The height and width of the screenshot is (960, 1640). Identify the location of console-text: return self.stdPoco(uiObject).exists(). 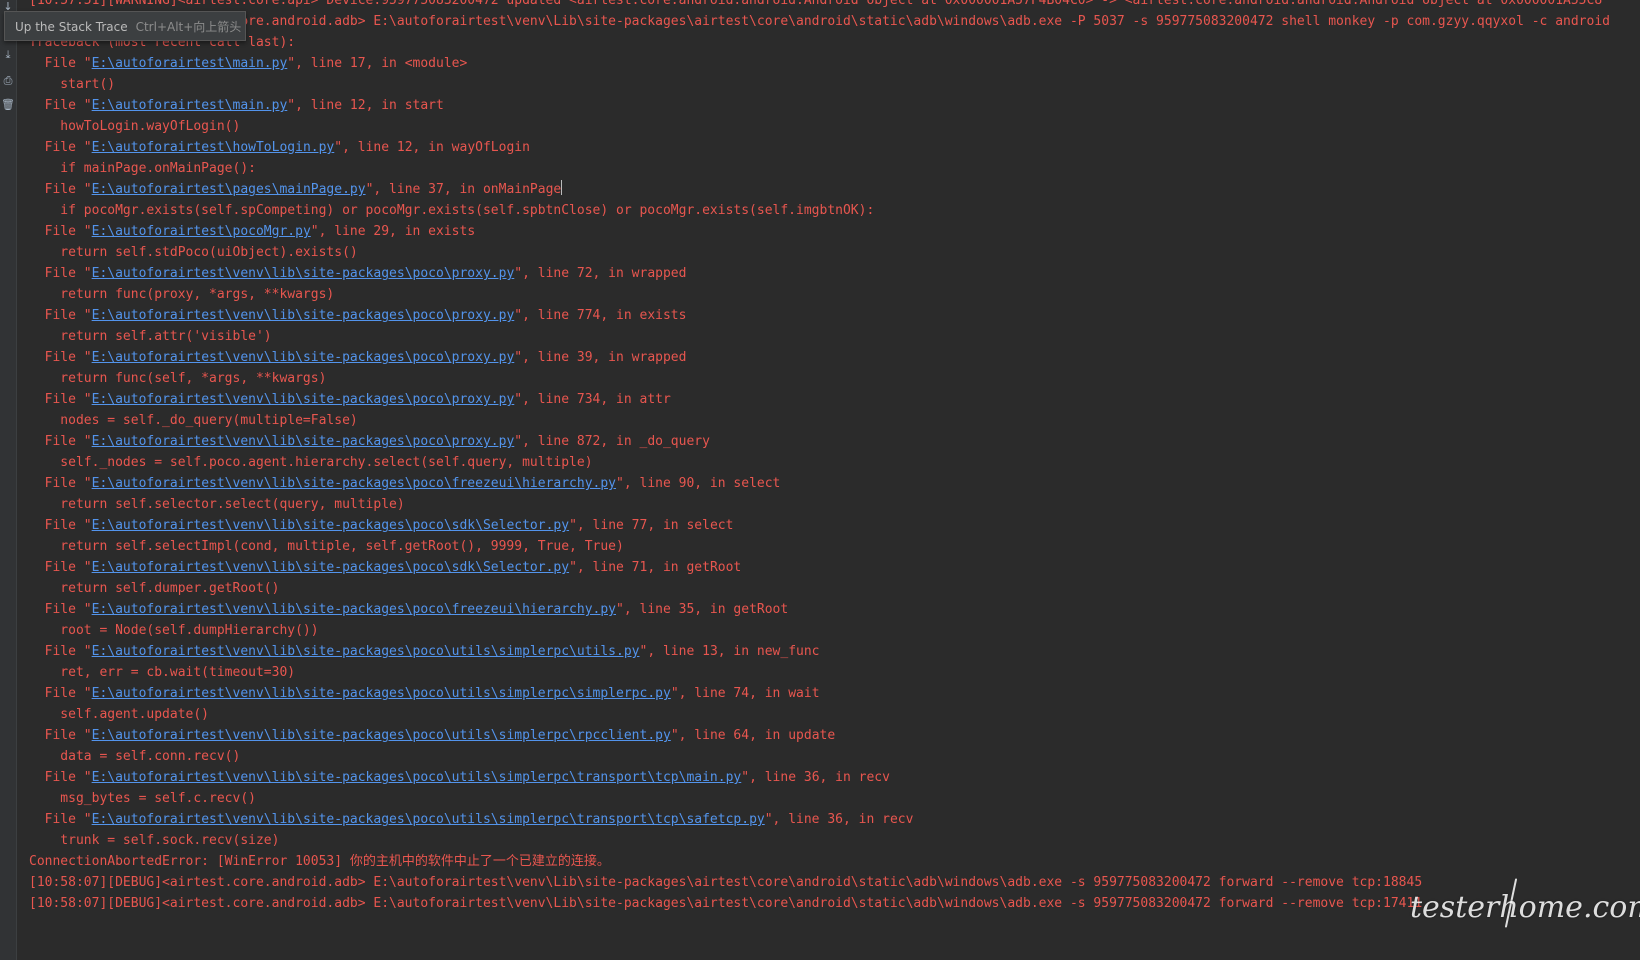
(193, 252).